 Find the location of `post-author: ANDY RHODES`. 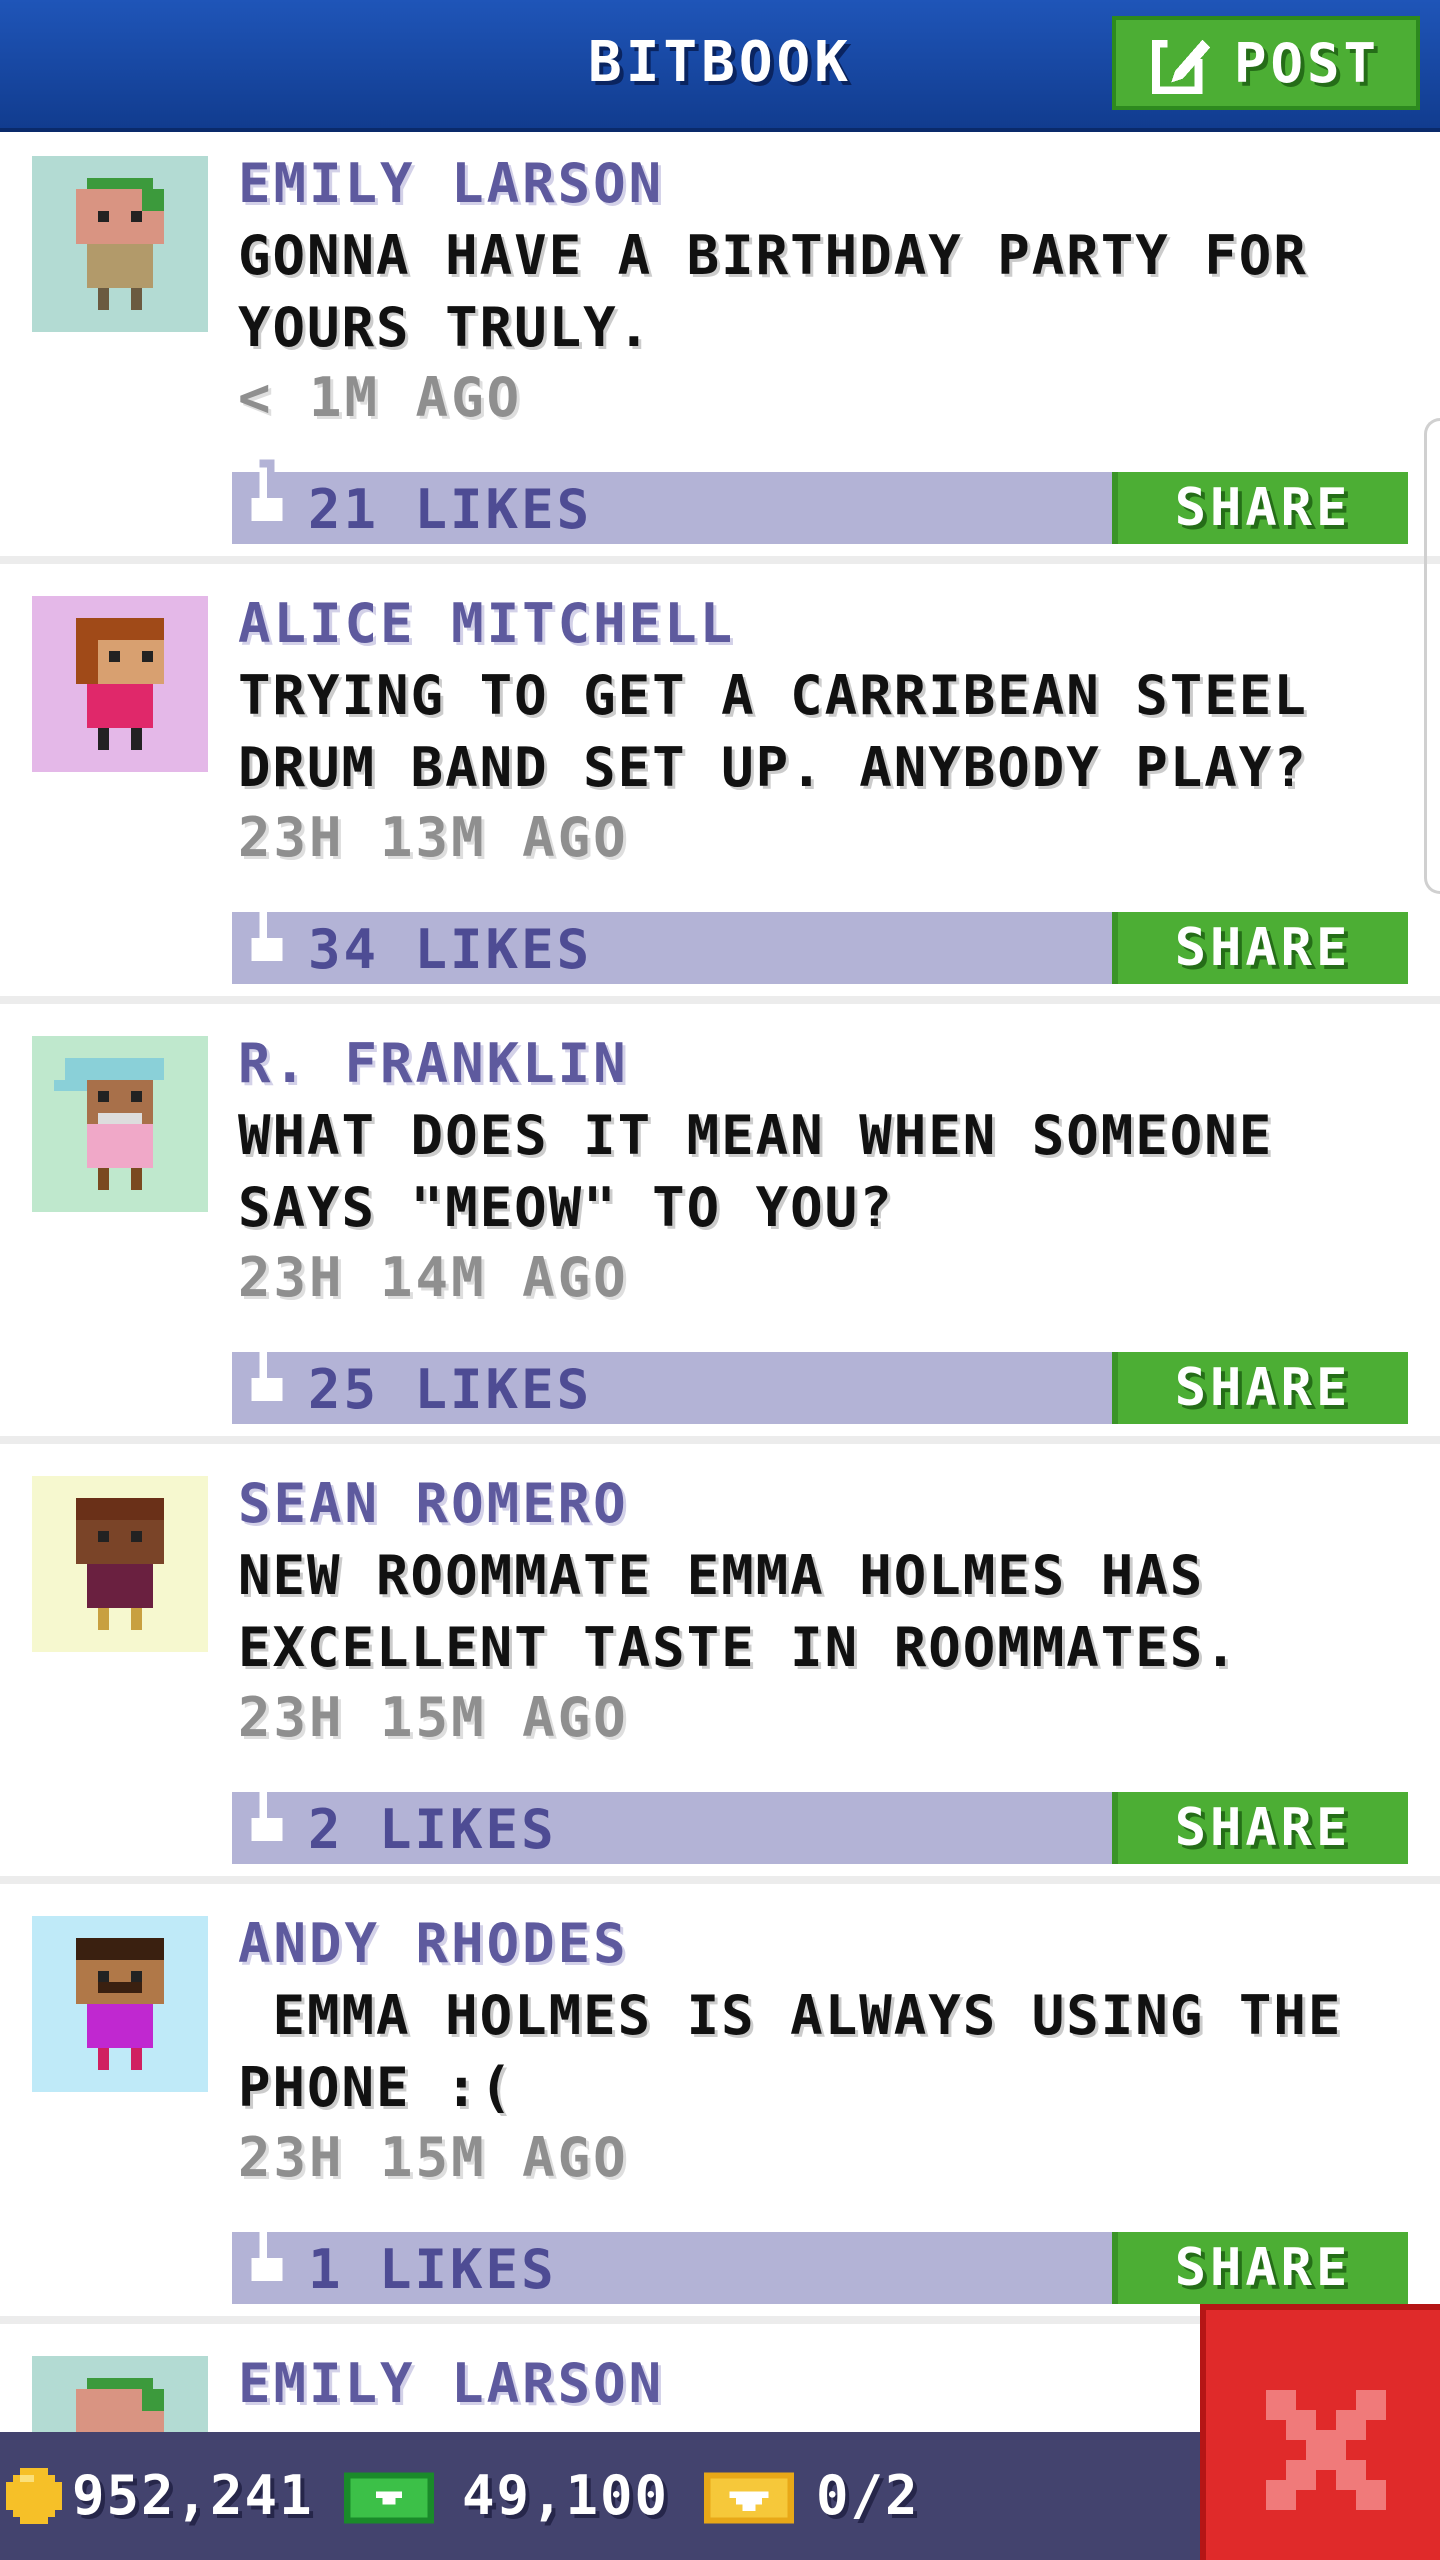

post-author: ANDY RHODES is located at coordinates (433, 1943).